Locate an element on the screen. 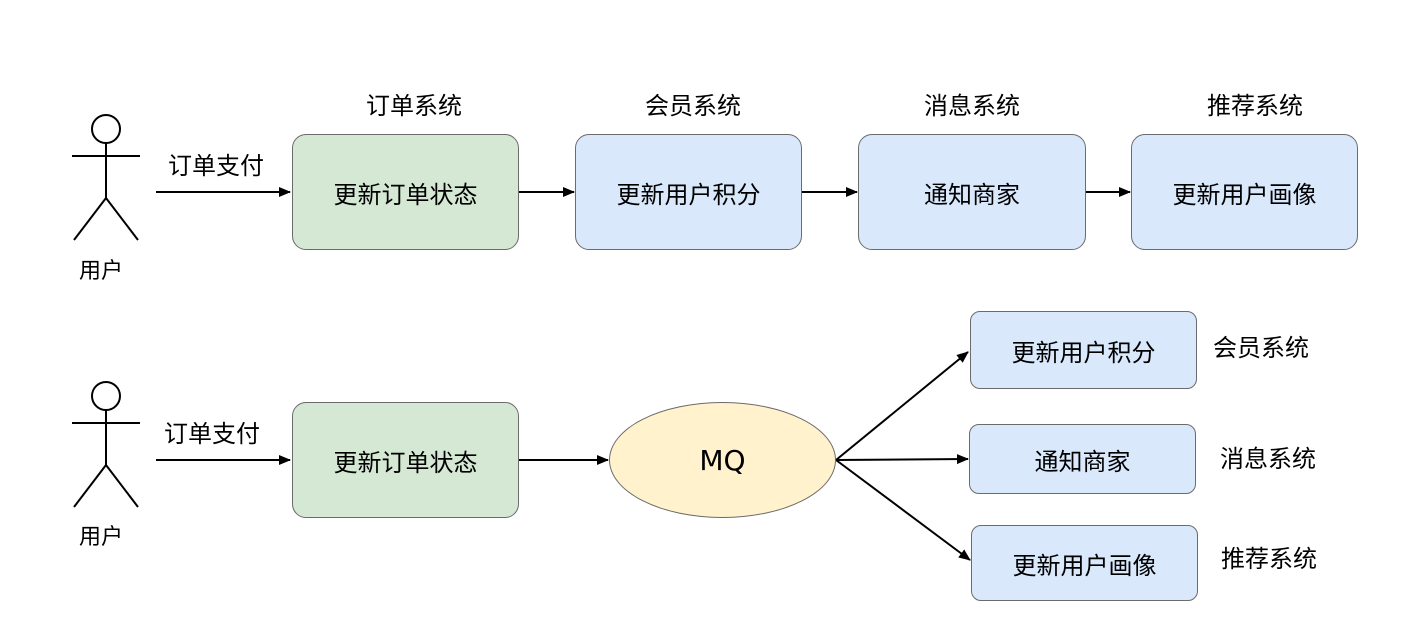  box-update-order-status-1: 更新订单状态 is located at coordinates (405, 192).